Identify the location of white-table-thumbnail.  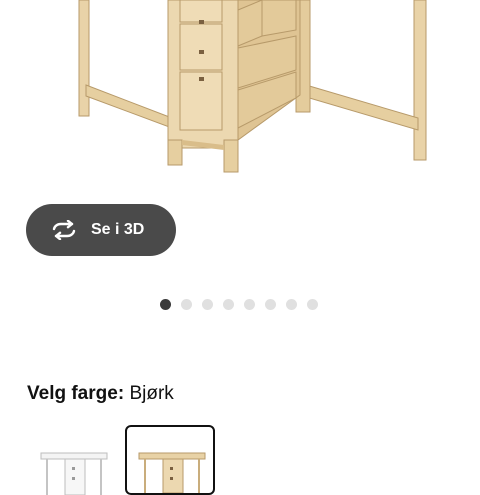
(74, 473).